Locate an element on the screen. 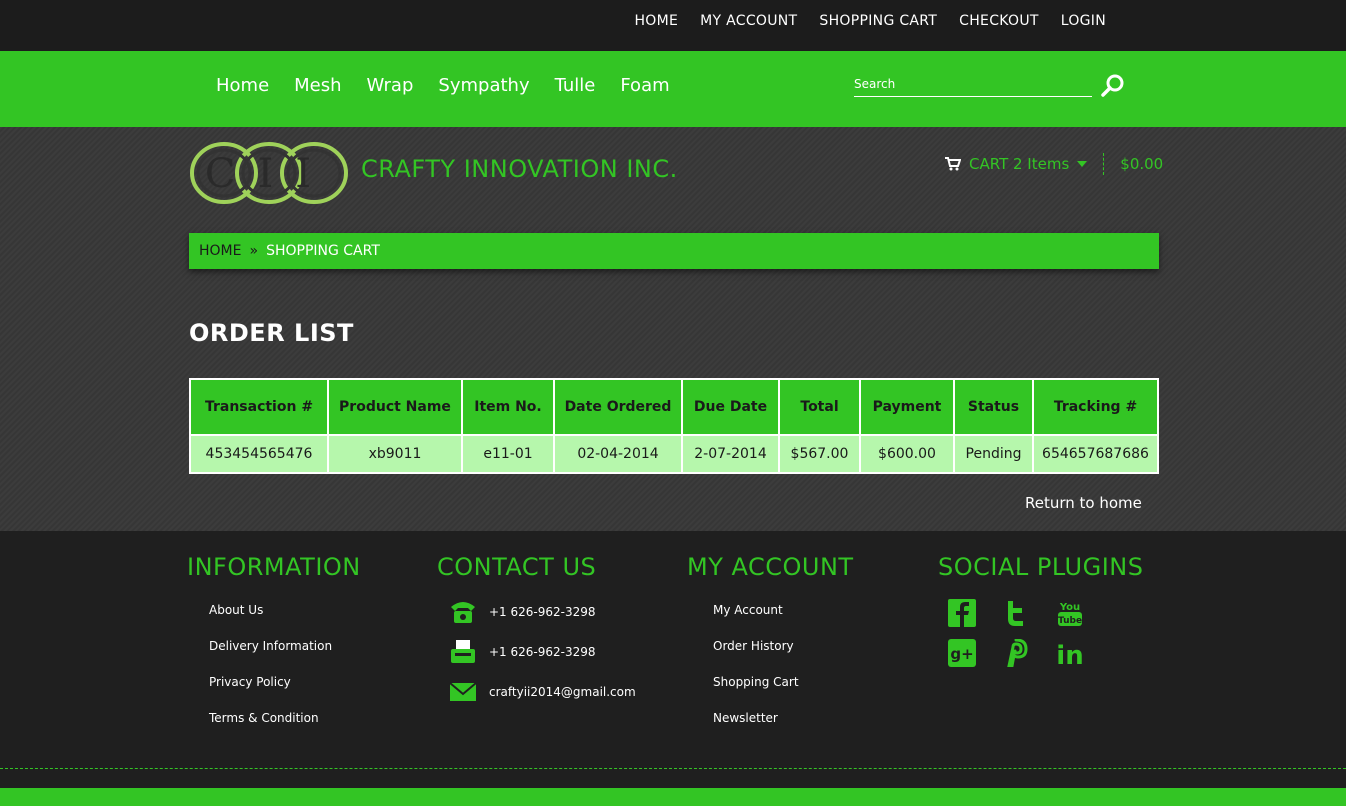 This screenshot has width=1346, height=806. youtube-label-top: You is located at coordinates (1069, 607).